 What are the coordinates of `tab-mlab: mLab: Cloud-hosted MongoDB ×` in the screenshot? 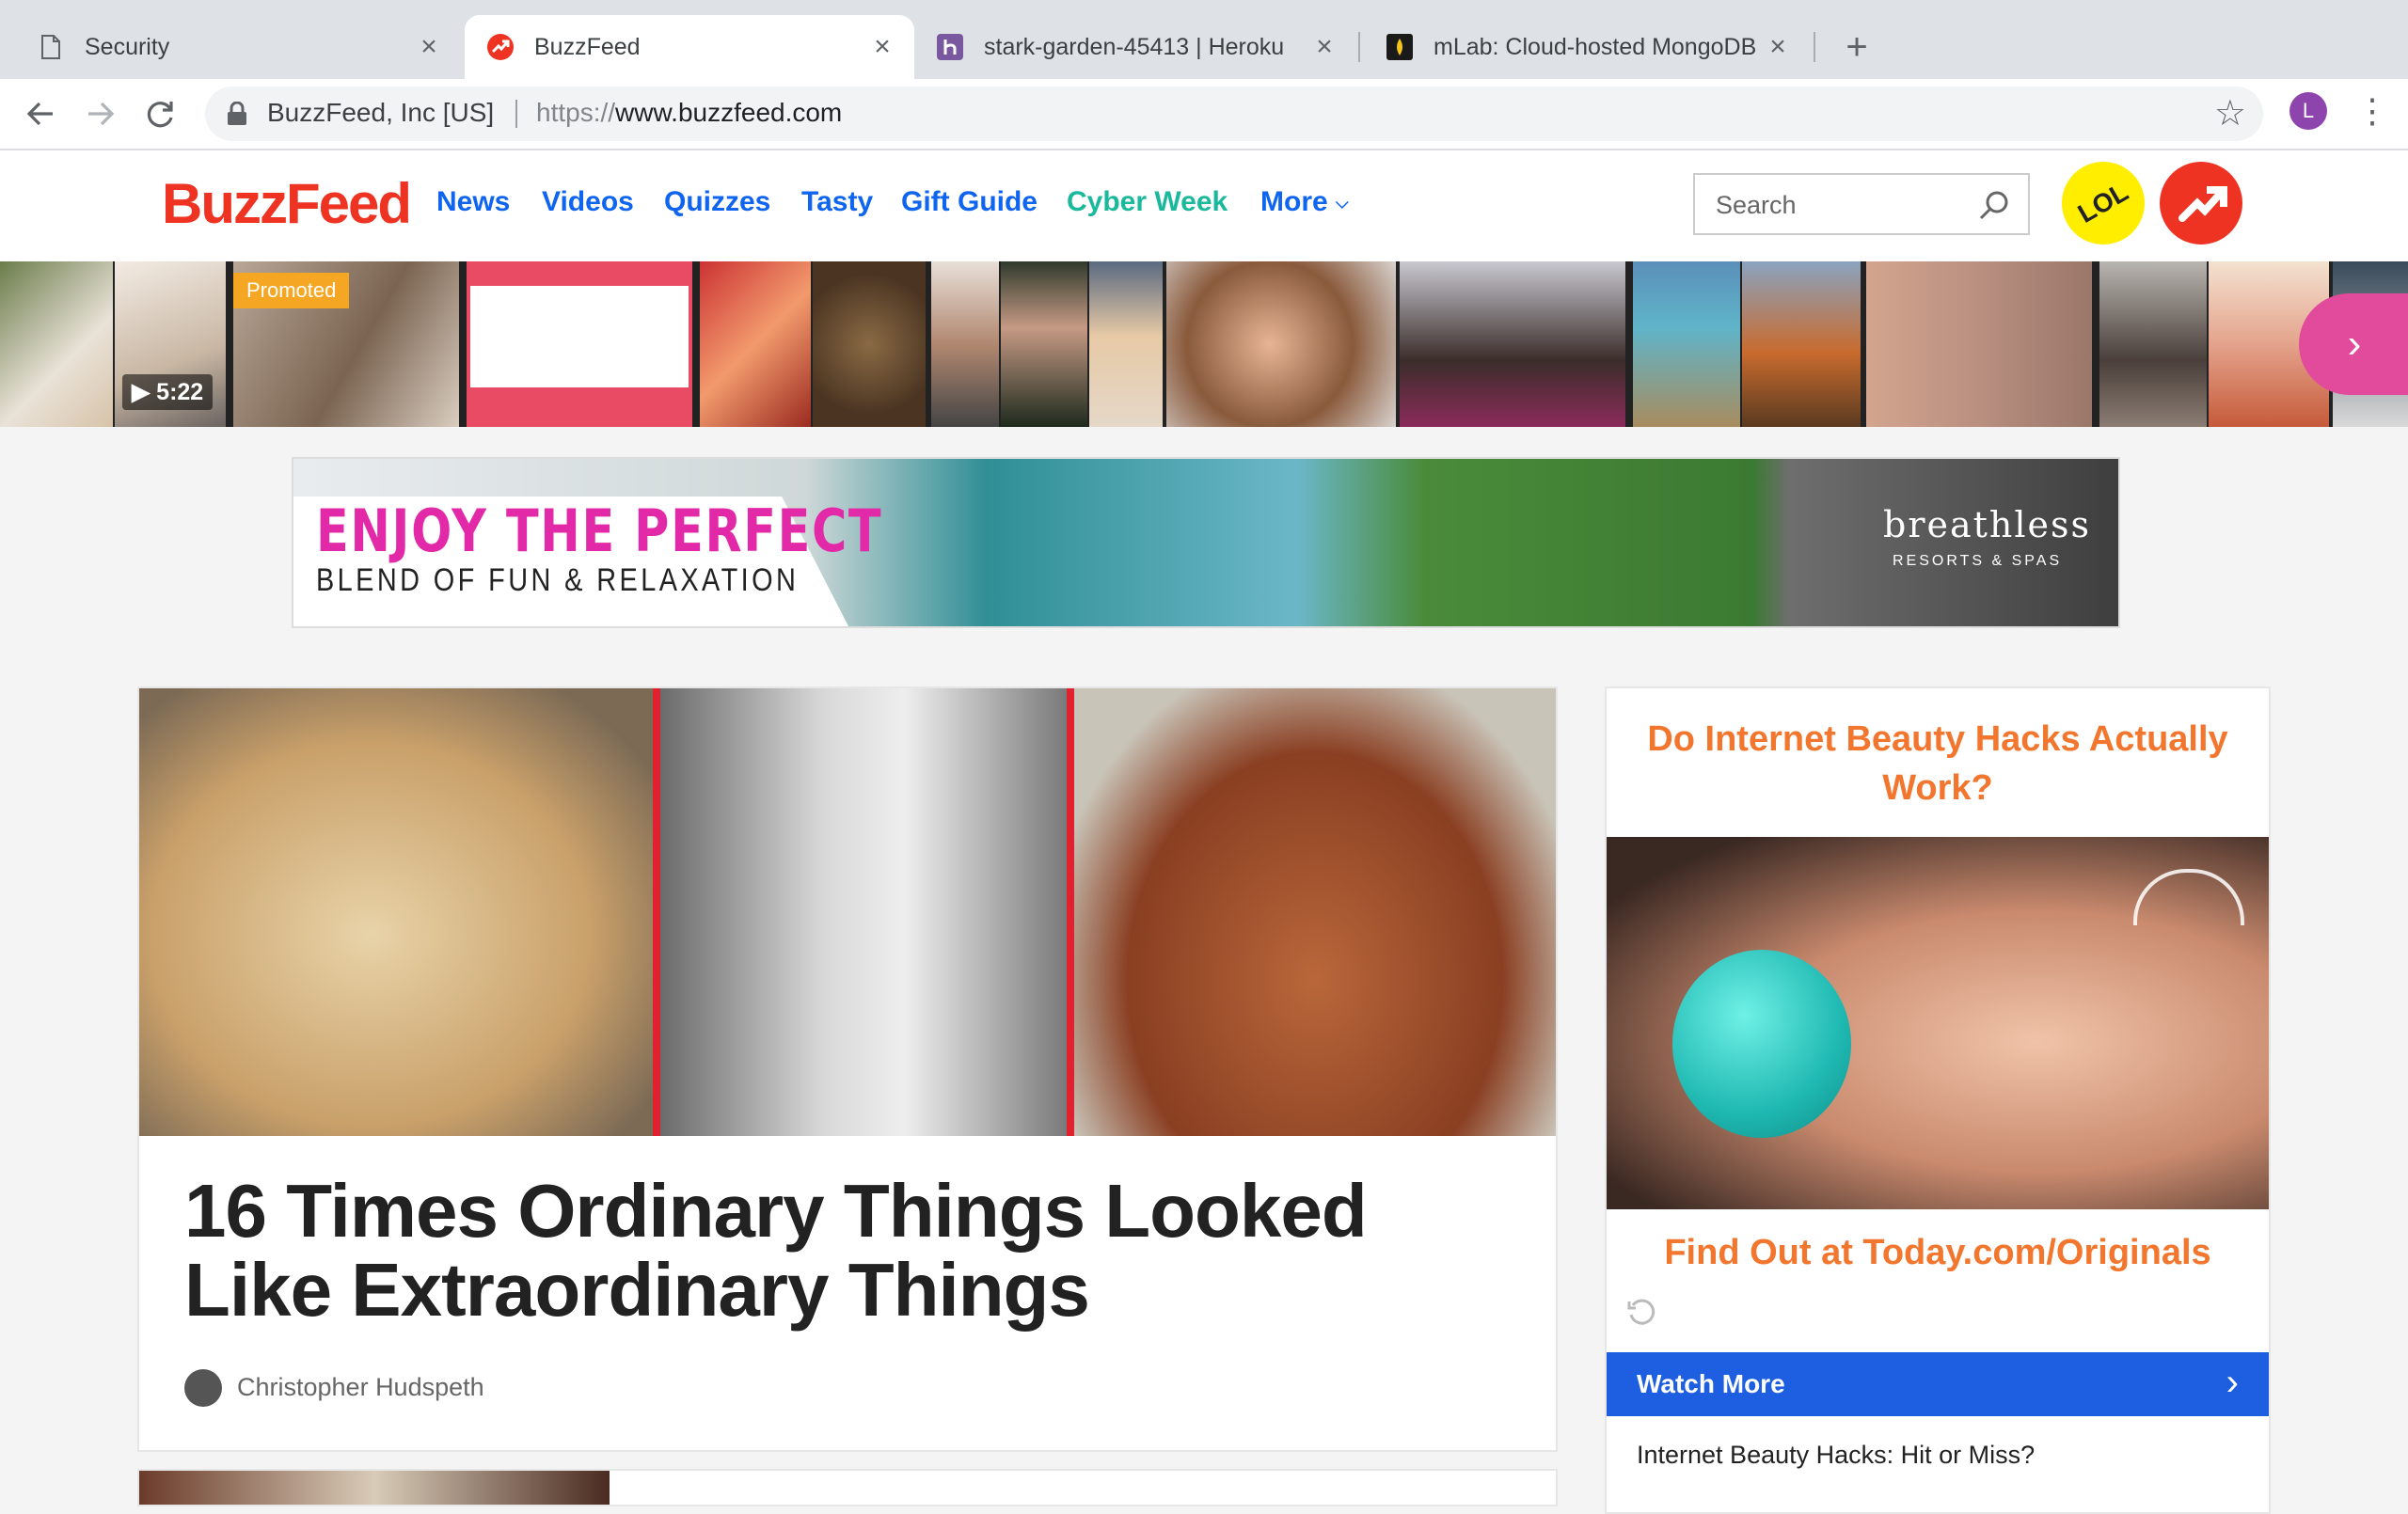 It's located at (1587, 47).